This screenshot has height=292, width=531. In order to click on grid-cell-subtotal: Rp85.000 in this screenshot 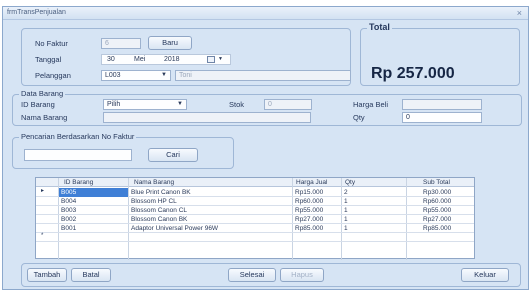, I will do `click(448, 228)`.